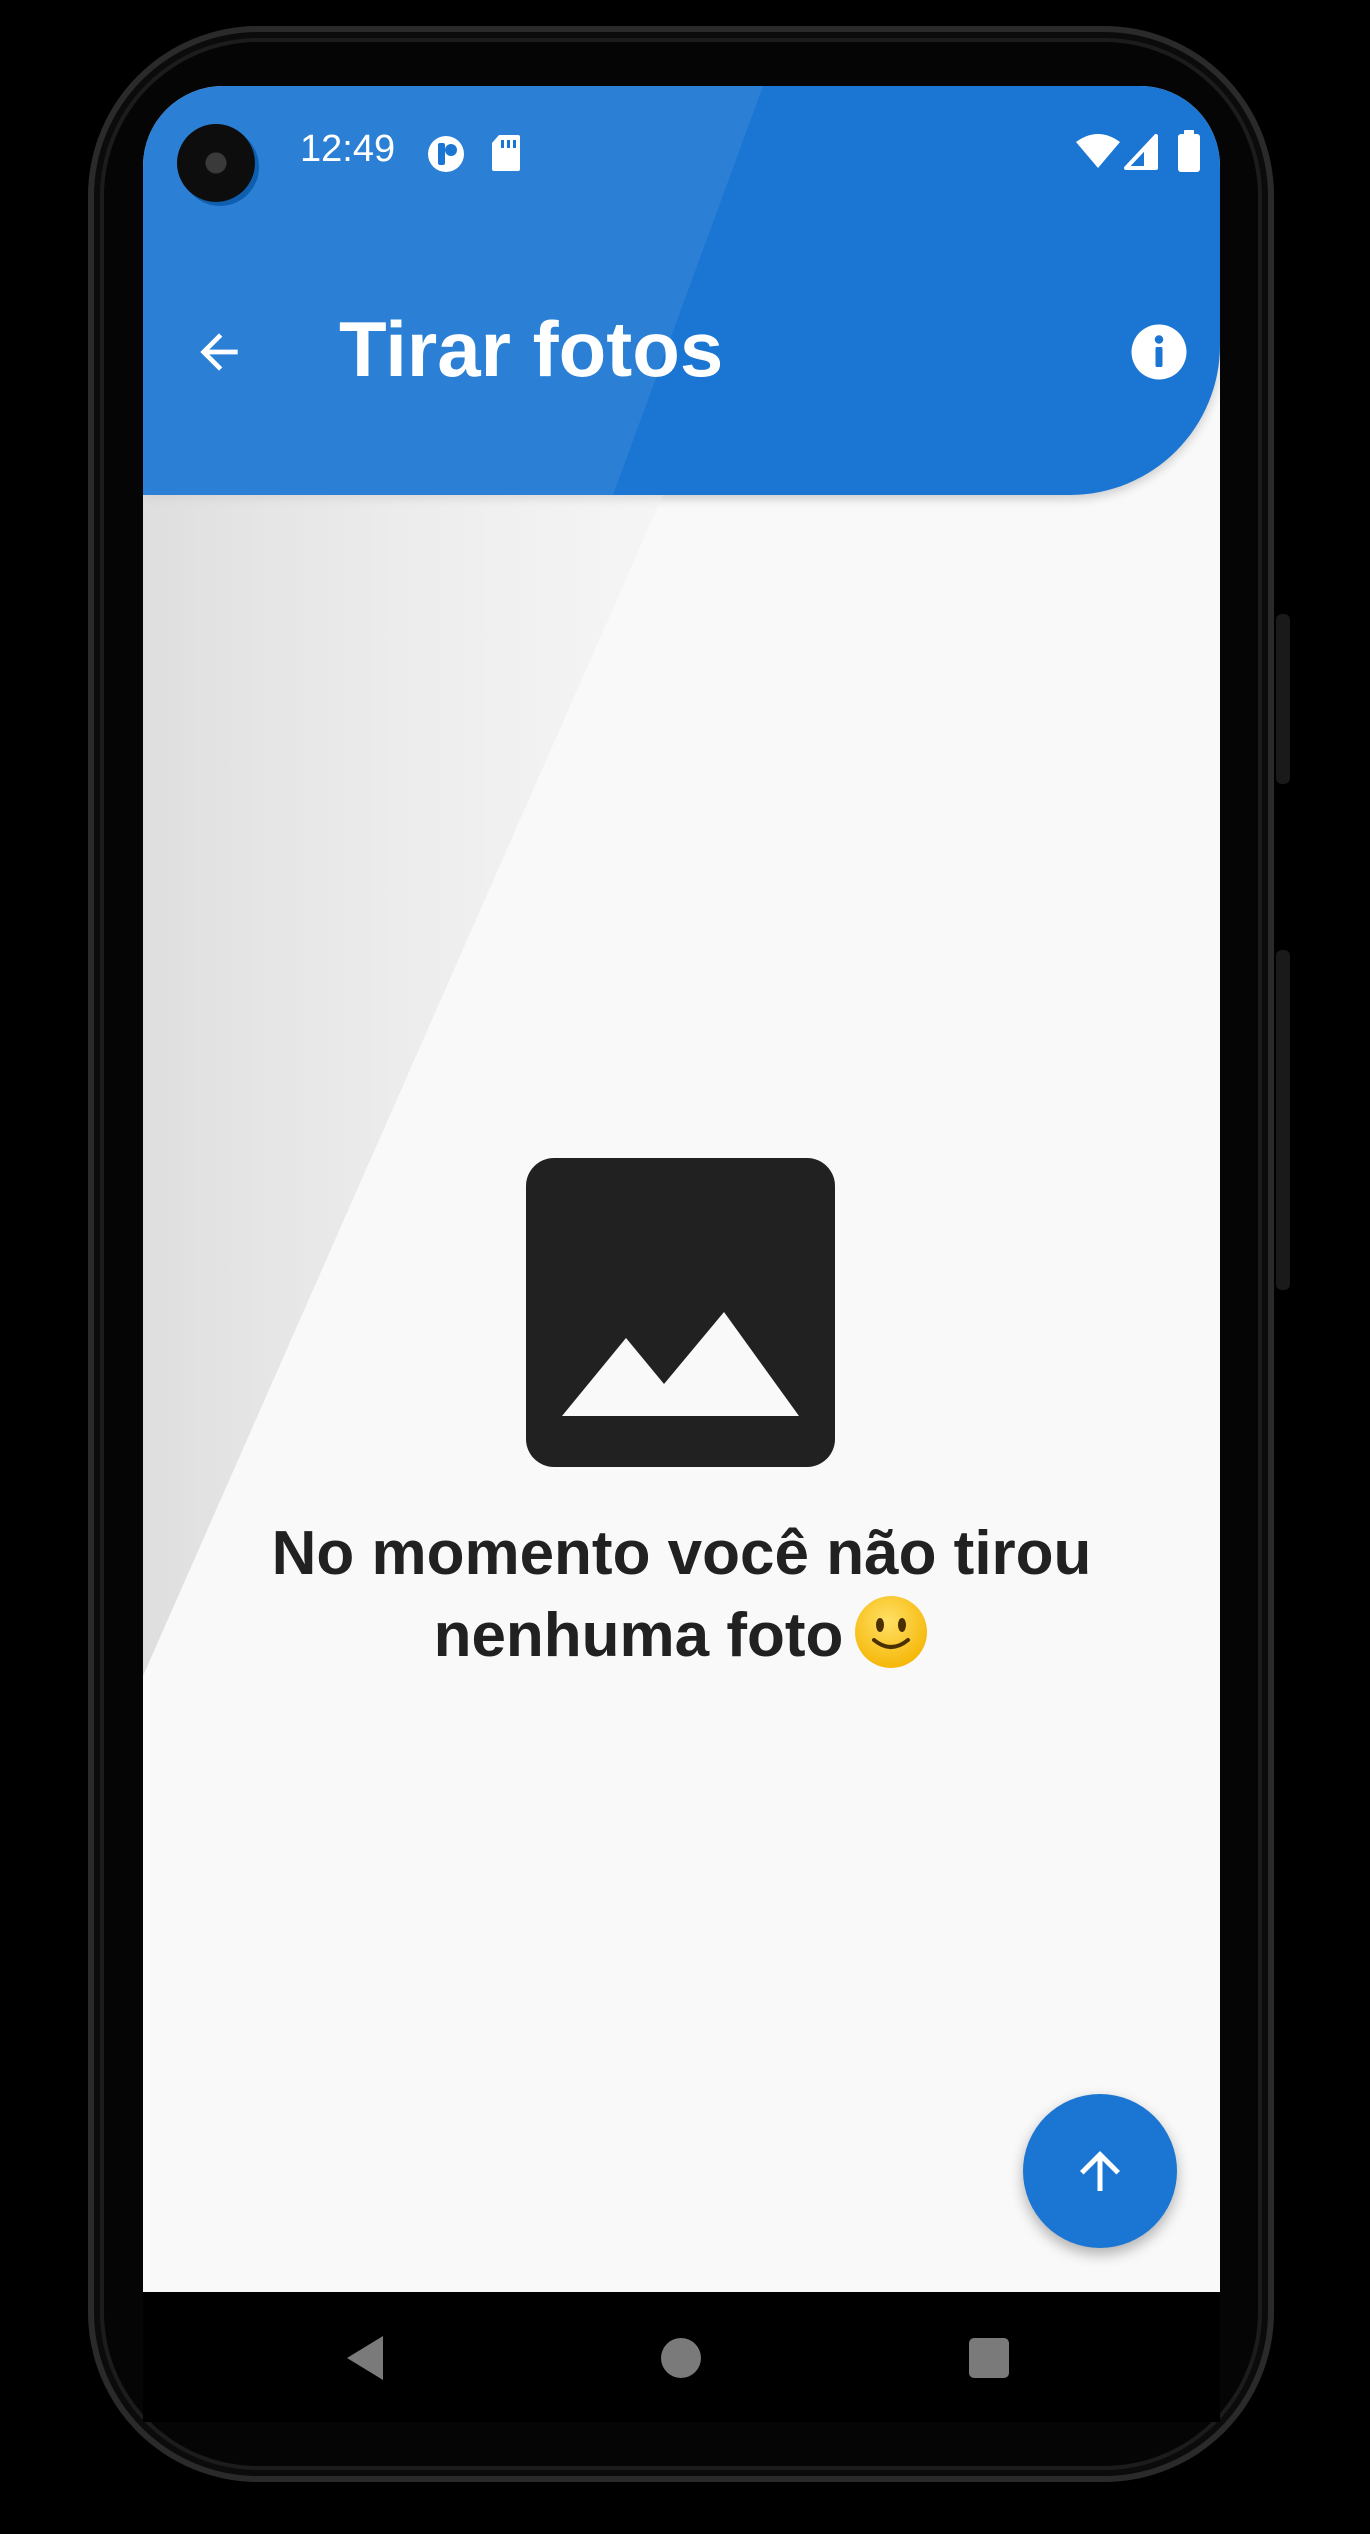 The image size is (1370, 2534). I want to click on status-time: 12:49, so click(348, 149).